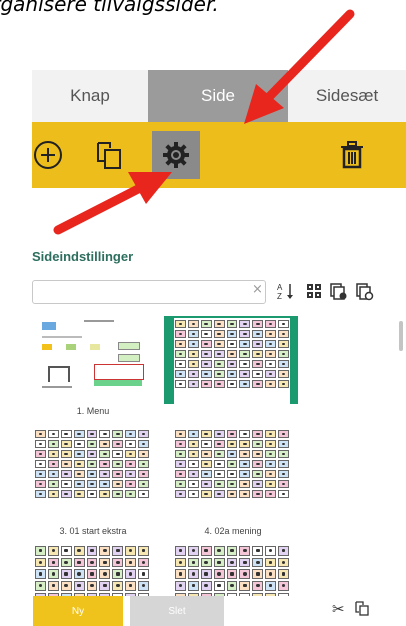 This screenshot has height=626, width=406. What do you see at coordinates (83, 256) in the screenshot?
I see `section-title: Sideindstillinger` at bounding box center [83, 256].